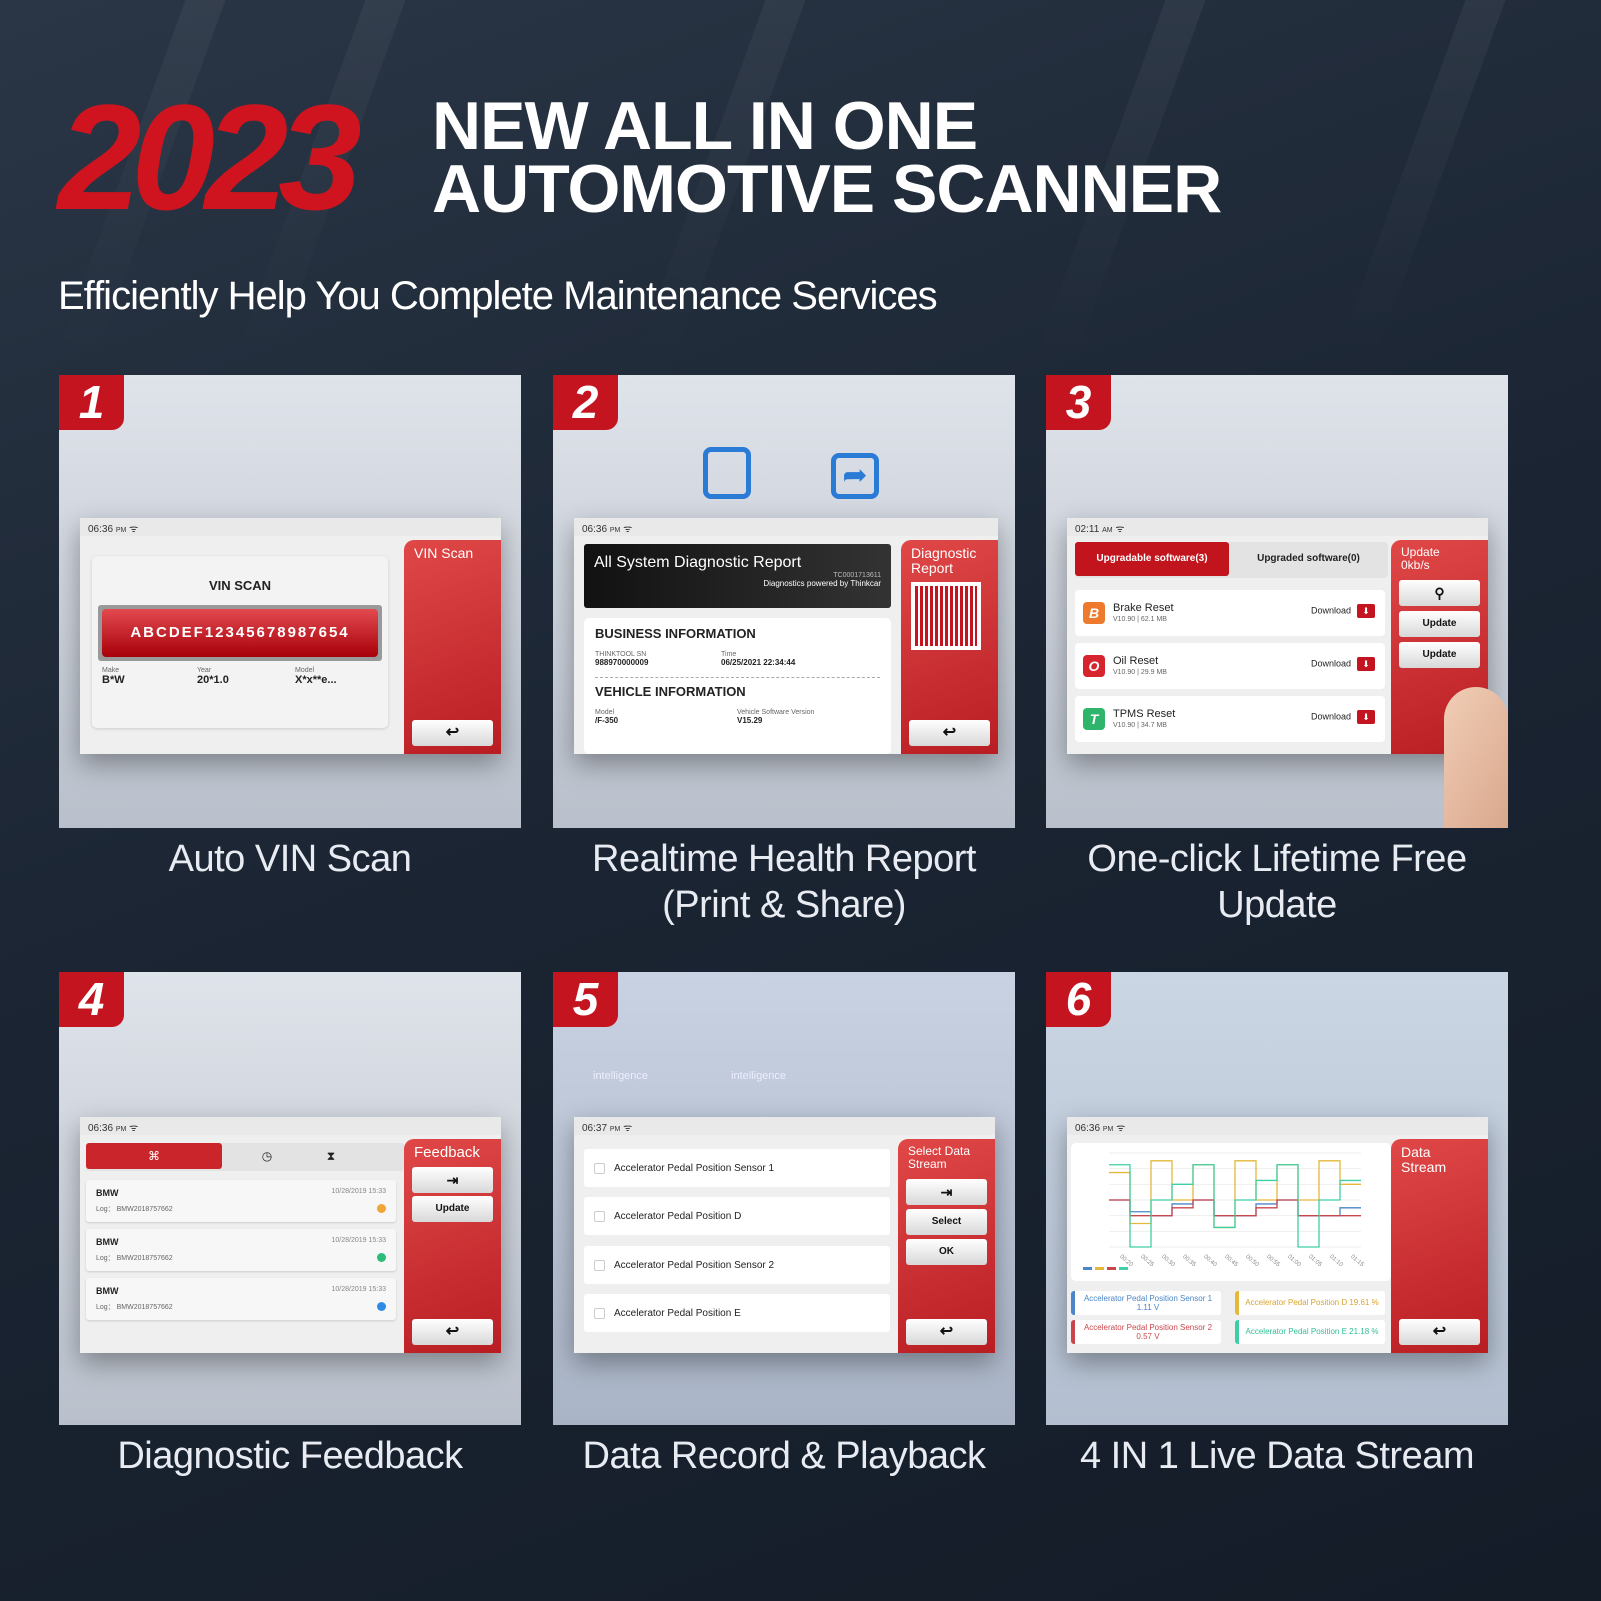 The image size is (1601, 1601). Describe the element at coordinates (822, 583) in the screenshot. I see `powered-by: Diagnostics powered by Thinkcar` at that location.